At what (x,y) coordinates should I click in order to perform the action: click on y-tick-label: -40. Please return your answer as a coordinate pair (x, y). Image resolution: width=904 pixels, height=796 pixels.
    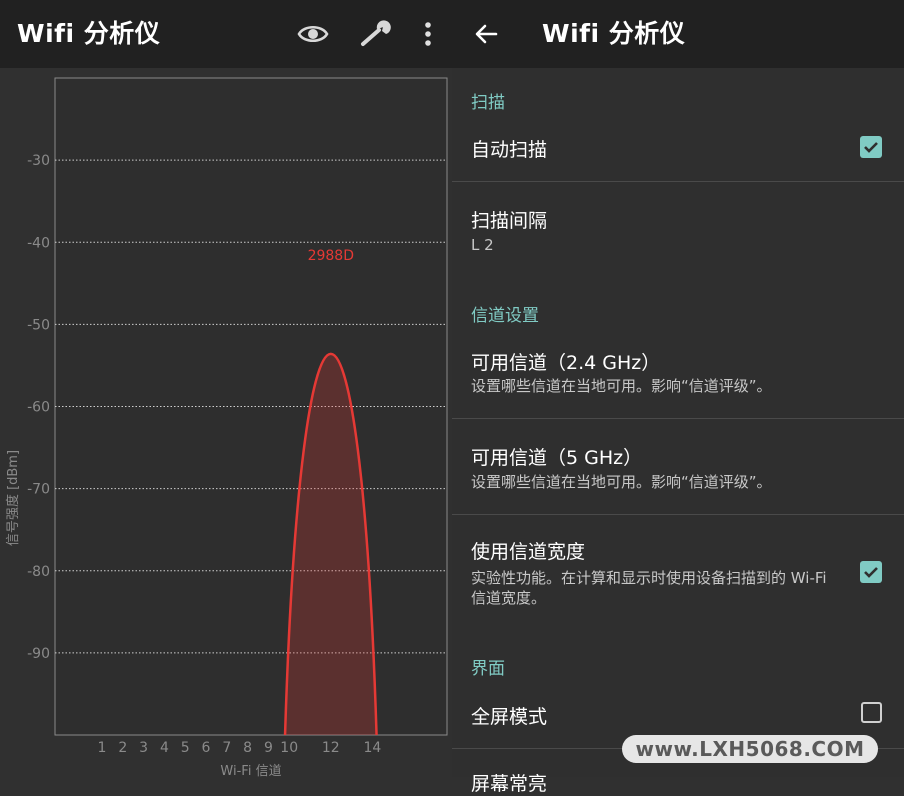
    Looking at the image, I should click on (38, 243).